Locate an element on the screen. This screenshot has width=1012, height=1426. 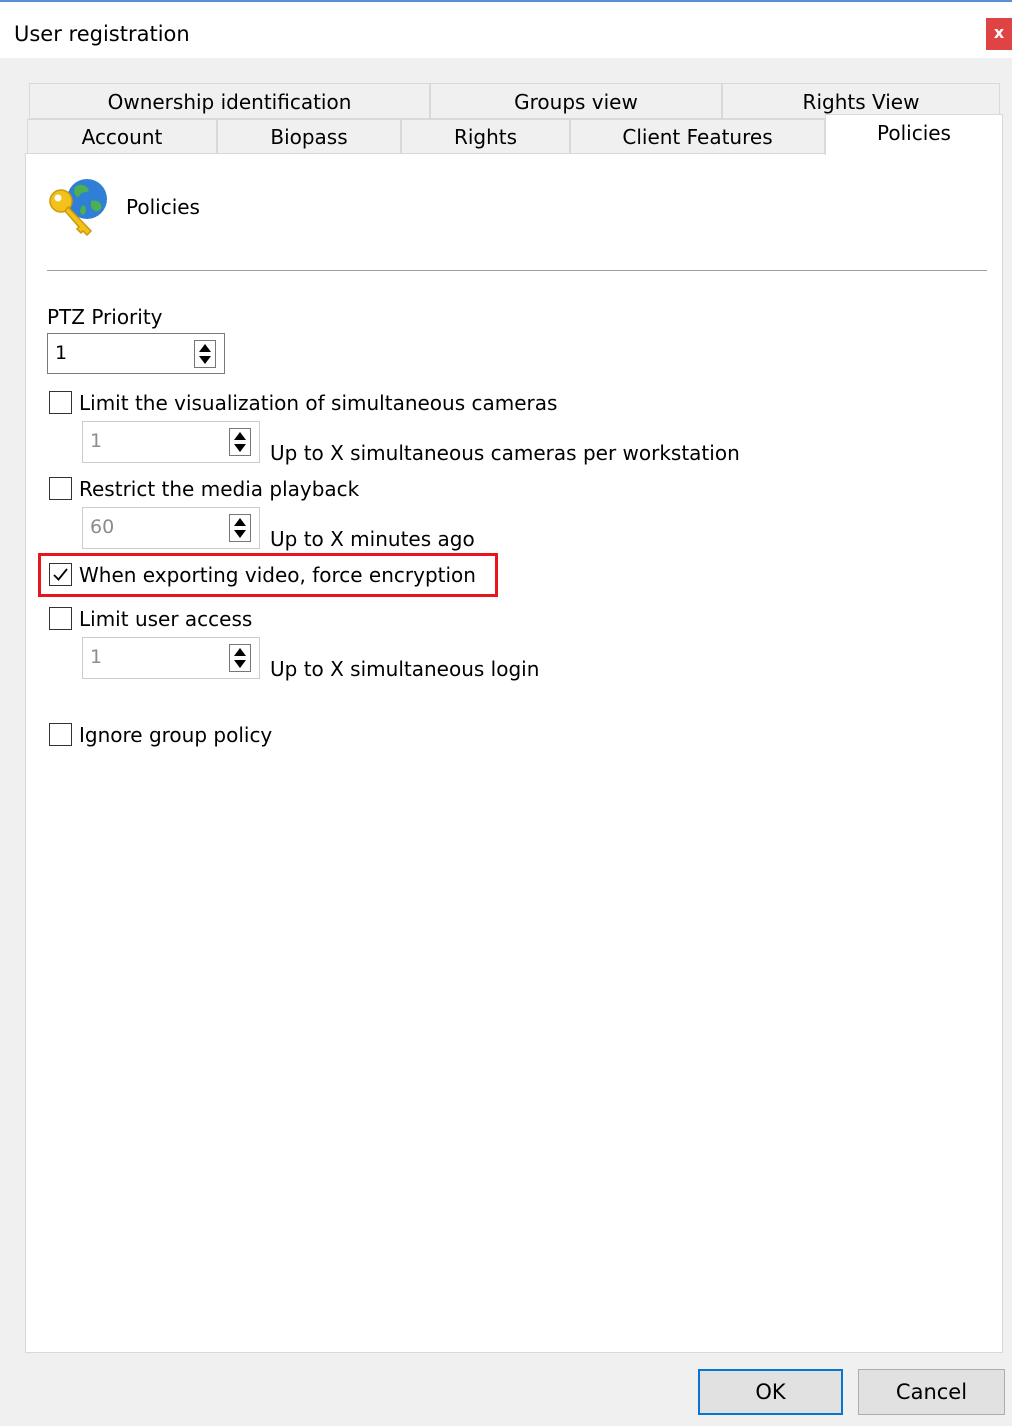
section-divider is located at coordinates (517, 270).